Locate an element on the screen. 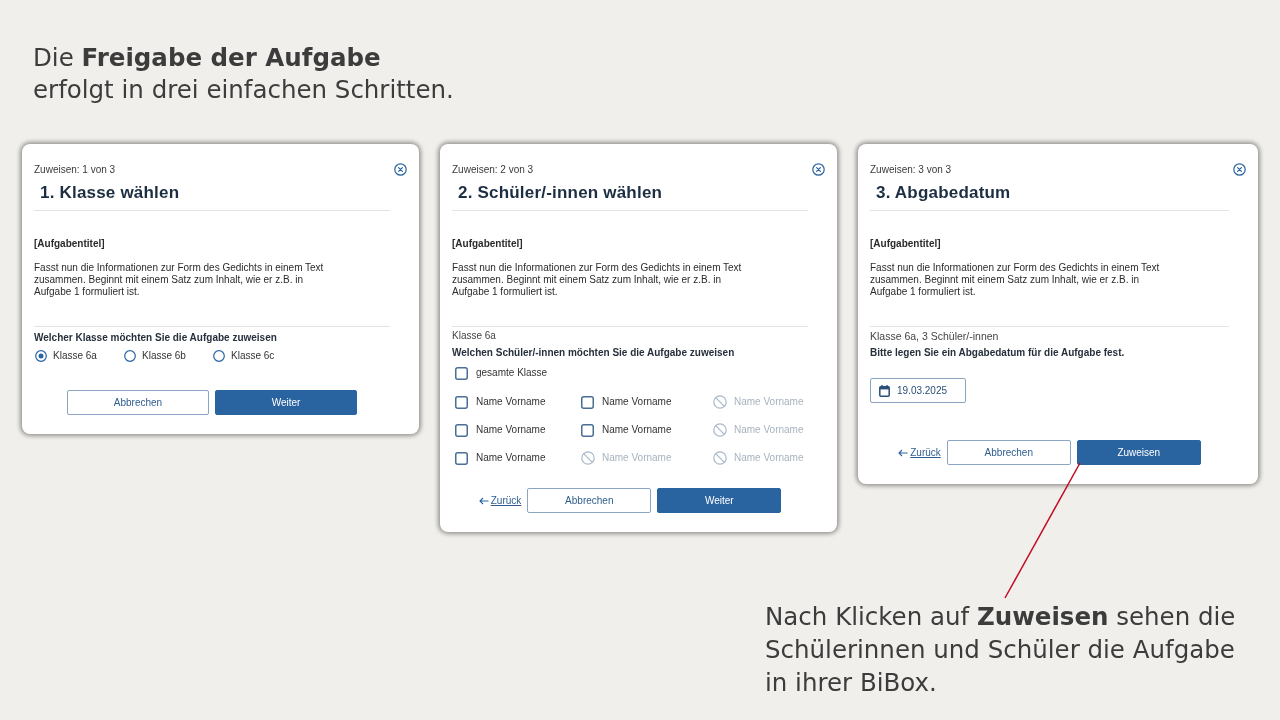 This screenshot has width=1280, height=720. intro-heading: Die Freigabe der Aufgabe erfolgt in drei einfachen Schritten. is located at coordinates (243, 74).